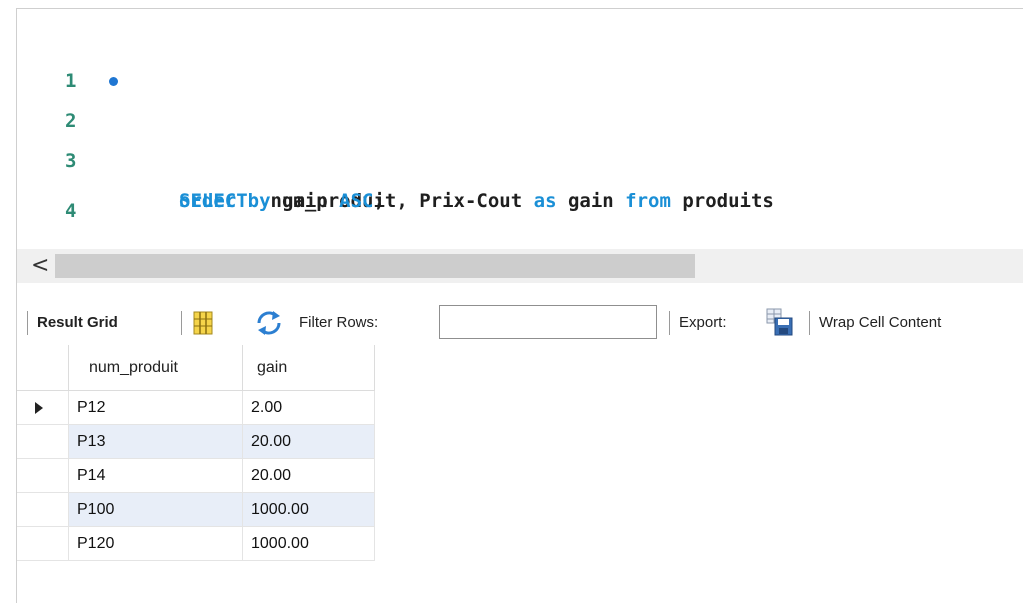  I want to click on table-row: P100 1000.00, so click(197, 510).